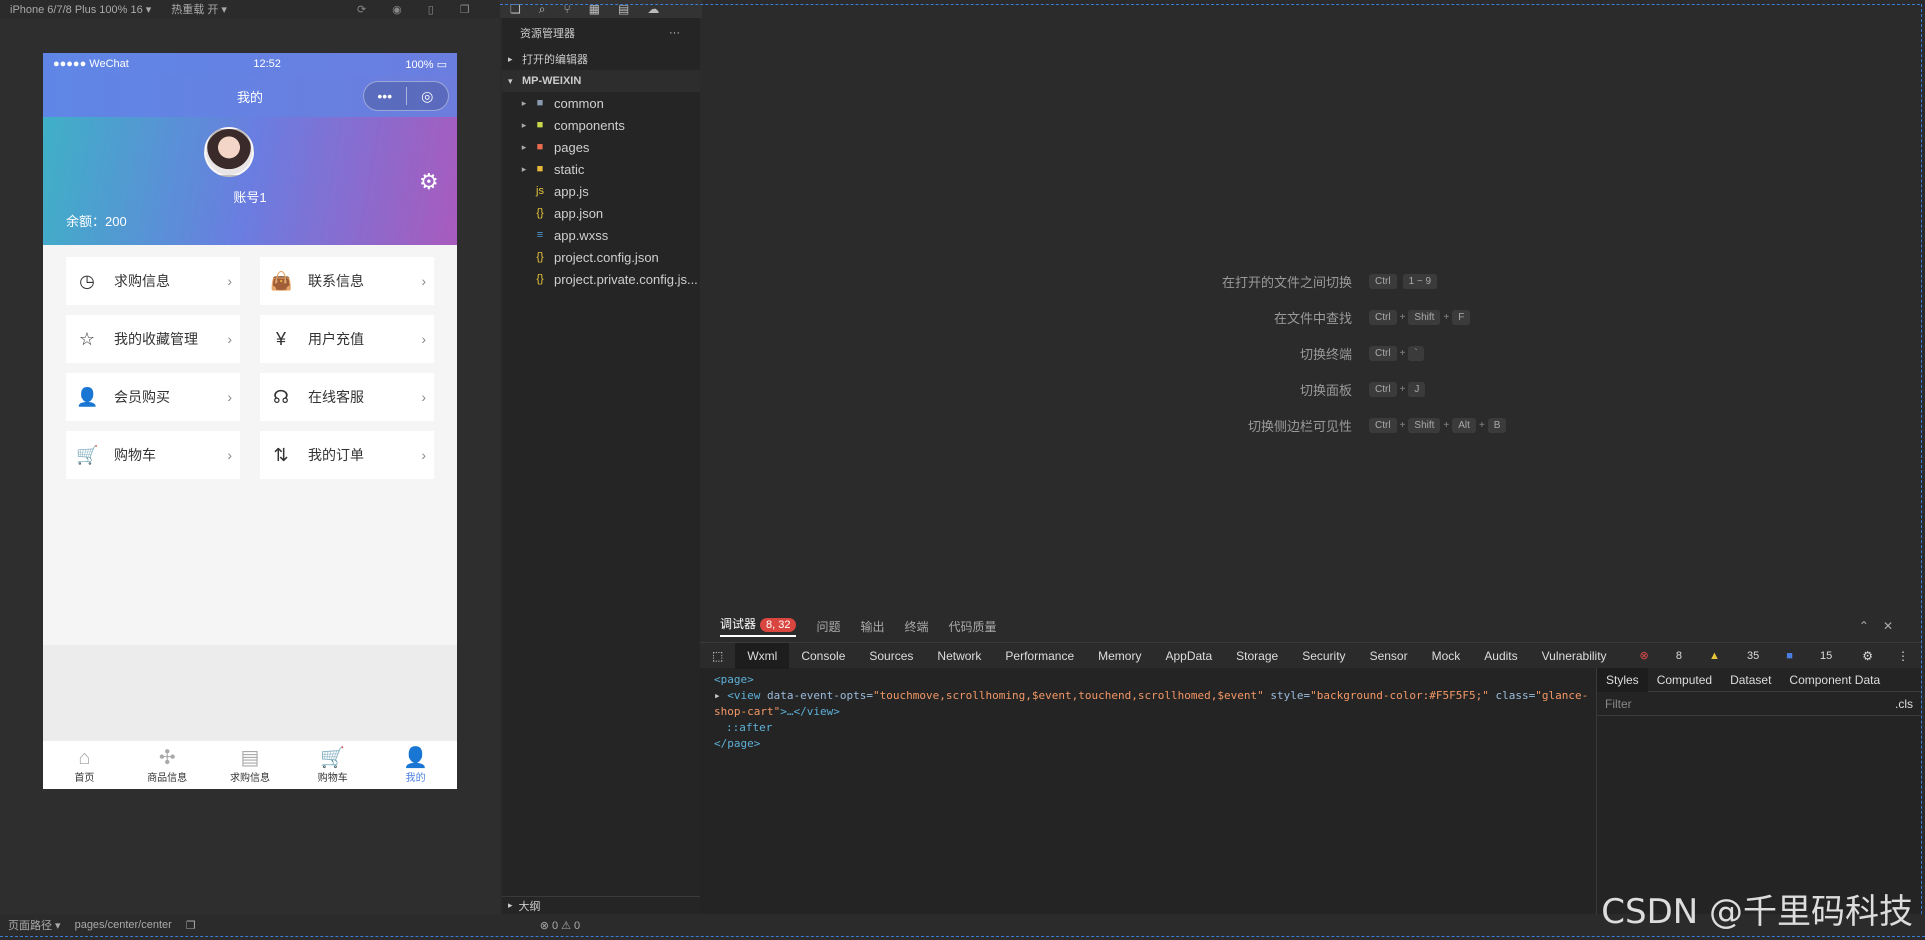 The height and width of the screenshot is (940, 1925). Describe the element at coordinates (199, 9) in the screenshot. I see `hot-reload-toggle: 热重载 开 ▾` at that location.